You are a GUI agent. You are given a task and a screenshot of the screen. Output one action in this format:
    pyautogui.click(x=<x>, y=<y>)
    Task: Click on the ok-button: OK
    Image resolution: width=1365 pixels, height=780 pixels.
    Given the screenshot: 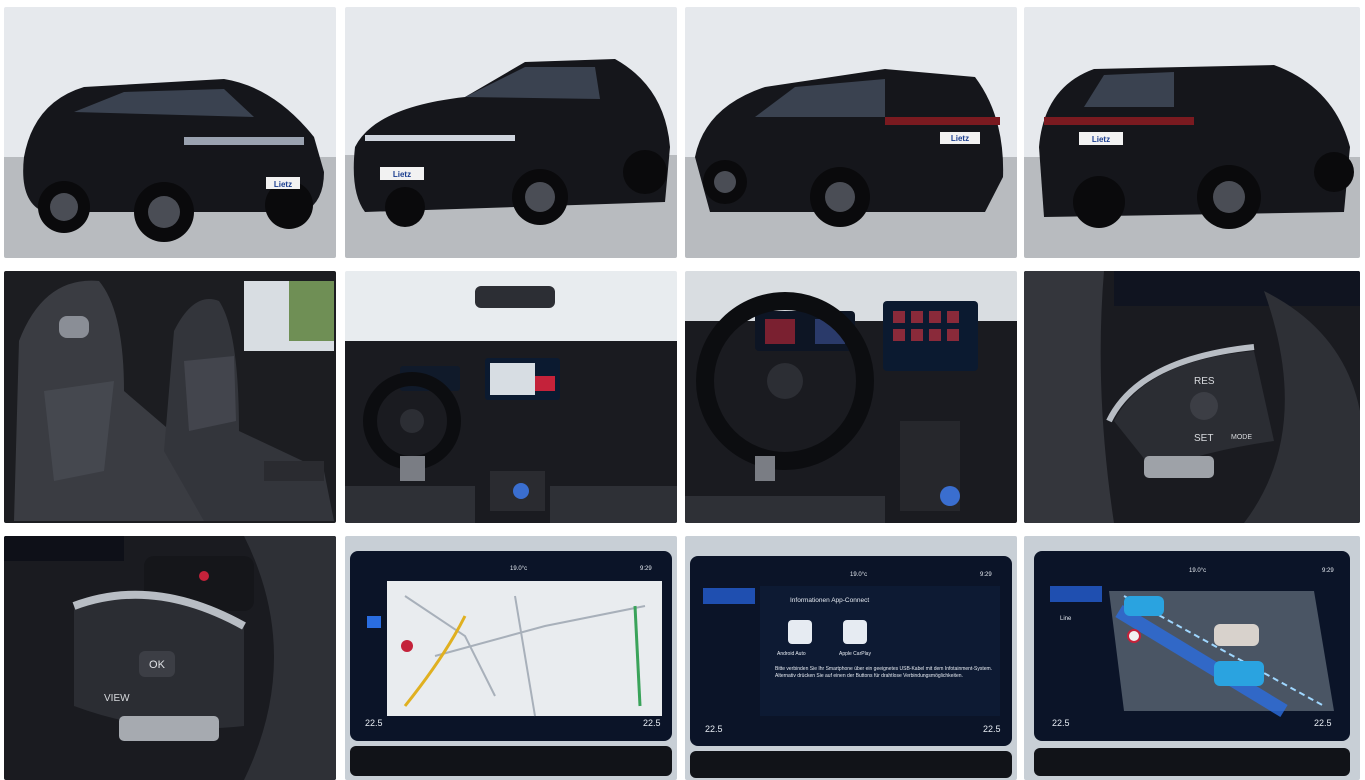 What is the action you would take?
    pyautogui.click(x=157, y=665)
    